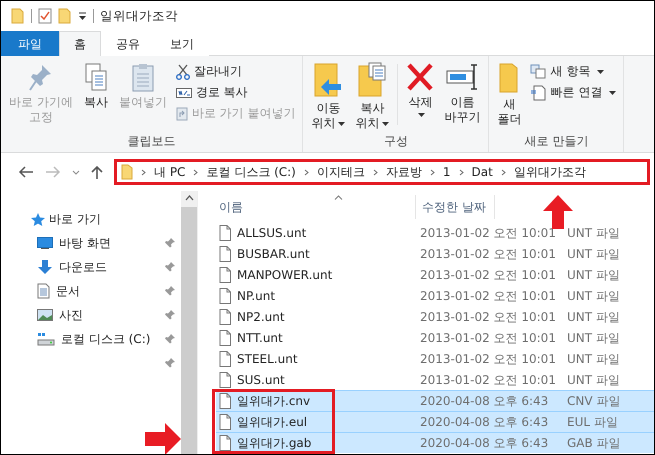 The width and height of the screenshot is (655, 455). What do you see at coordinates (573, 92) in the screenshot?
I see `easy-access-button: 빠른 연결` at bounding box center [573, 92].